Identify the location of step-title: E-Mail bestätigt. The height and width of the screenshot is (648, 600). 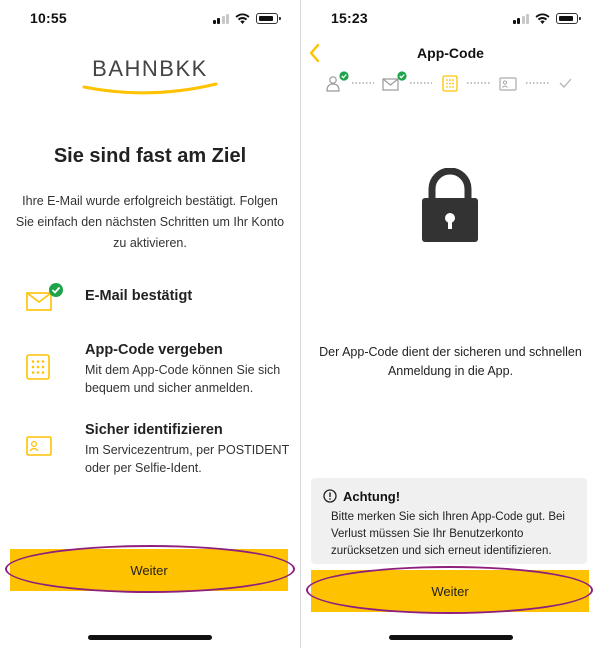
(139, 296).